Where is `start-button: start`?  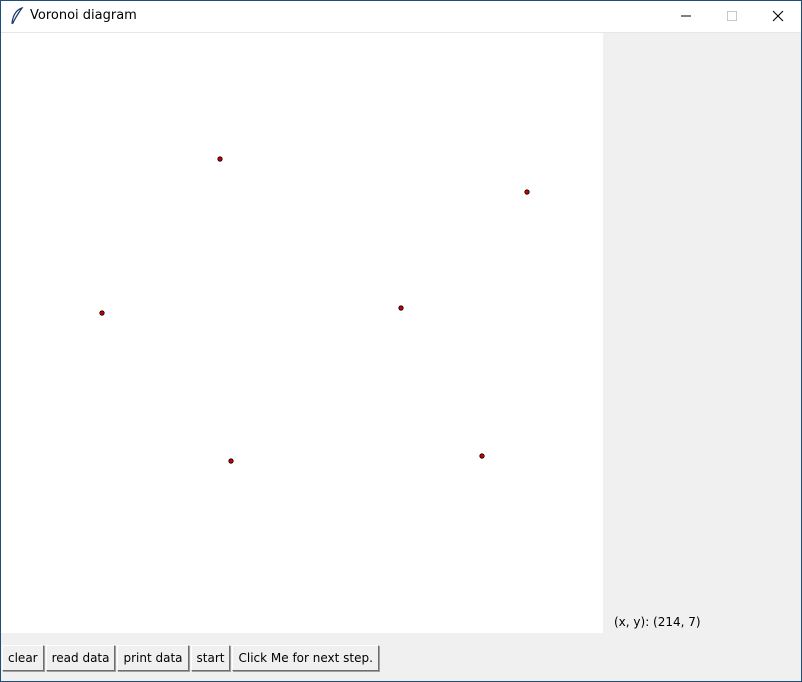
start-button: start is located at coordinates (210, 658).